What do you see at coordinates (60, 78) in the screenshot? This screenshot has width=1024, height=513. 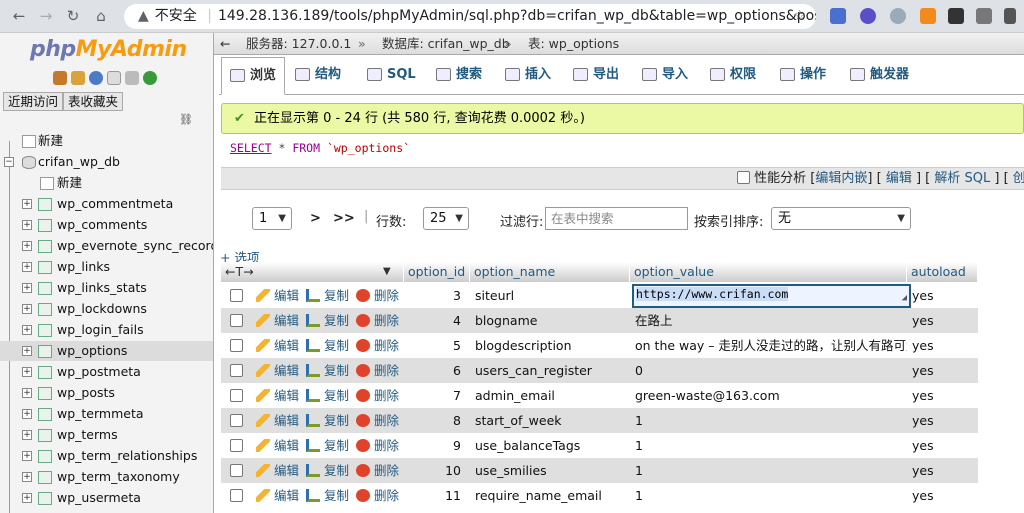 I see `home-icon` at bounding box center [60, 78].